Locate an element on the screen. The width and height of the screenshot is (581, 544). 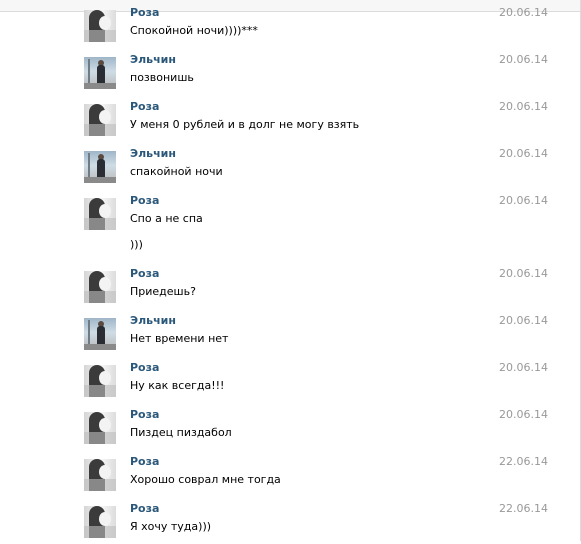
message-text: Спо а не спа is located at coordinates (166, 218).